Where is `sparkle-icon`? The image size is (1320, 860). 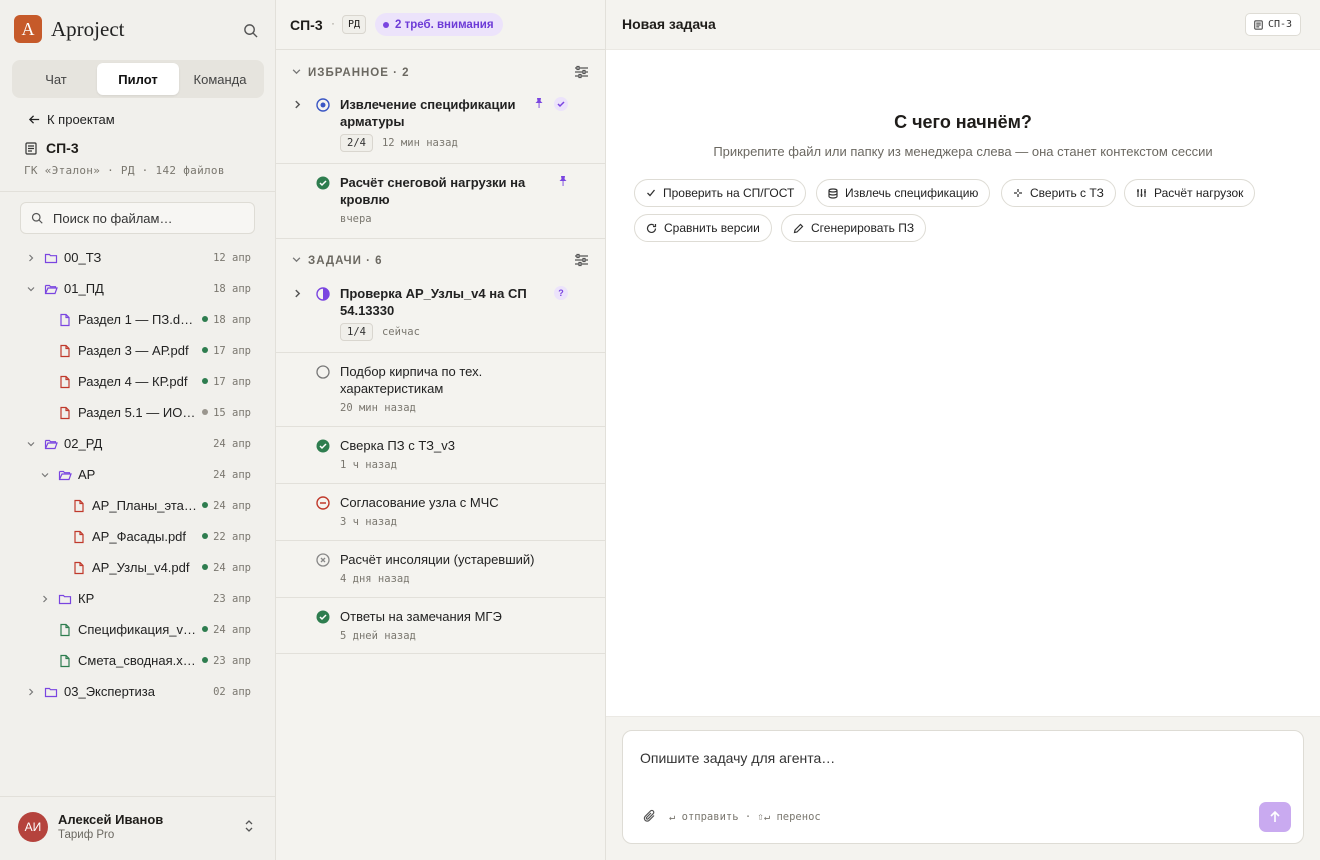
sparkle-icon is located at coordinates (1018, 193).